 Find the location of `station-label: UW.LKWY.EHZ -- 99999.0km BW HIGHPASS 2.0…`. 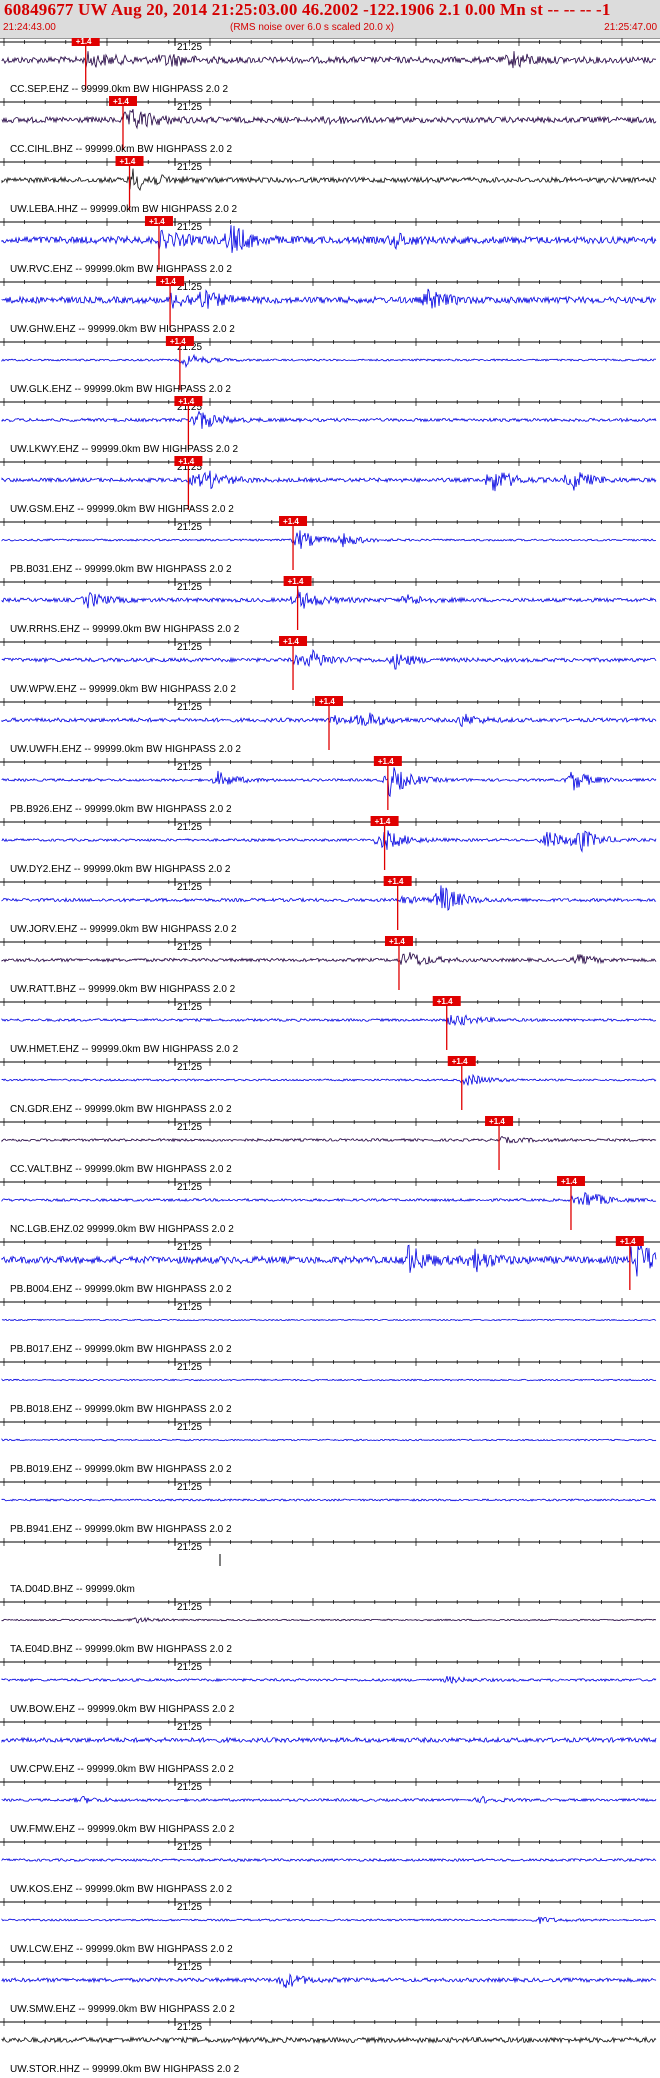

station-label: UW.LKWY.EHZ -- 99999.0km BW HIGHPASS 2.0… is located at coordinates (124, 449).